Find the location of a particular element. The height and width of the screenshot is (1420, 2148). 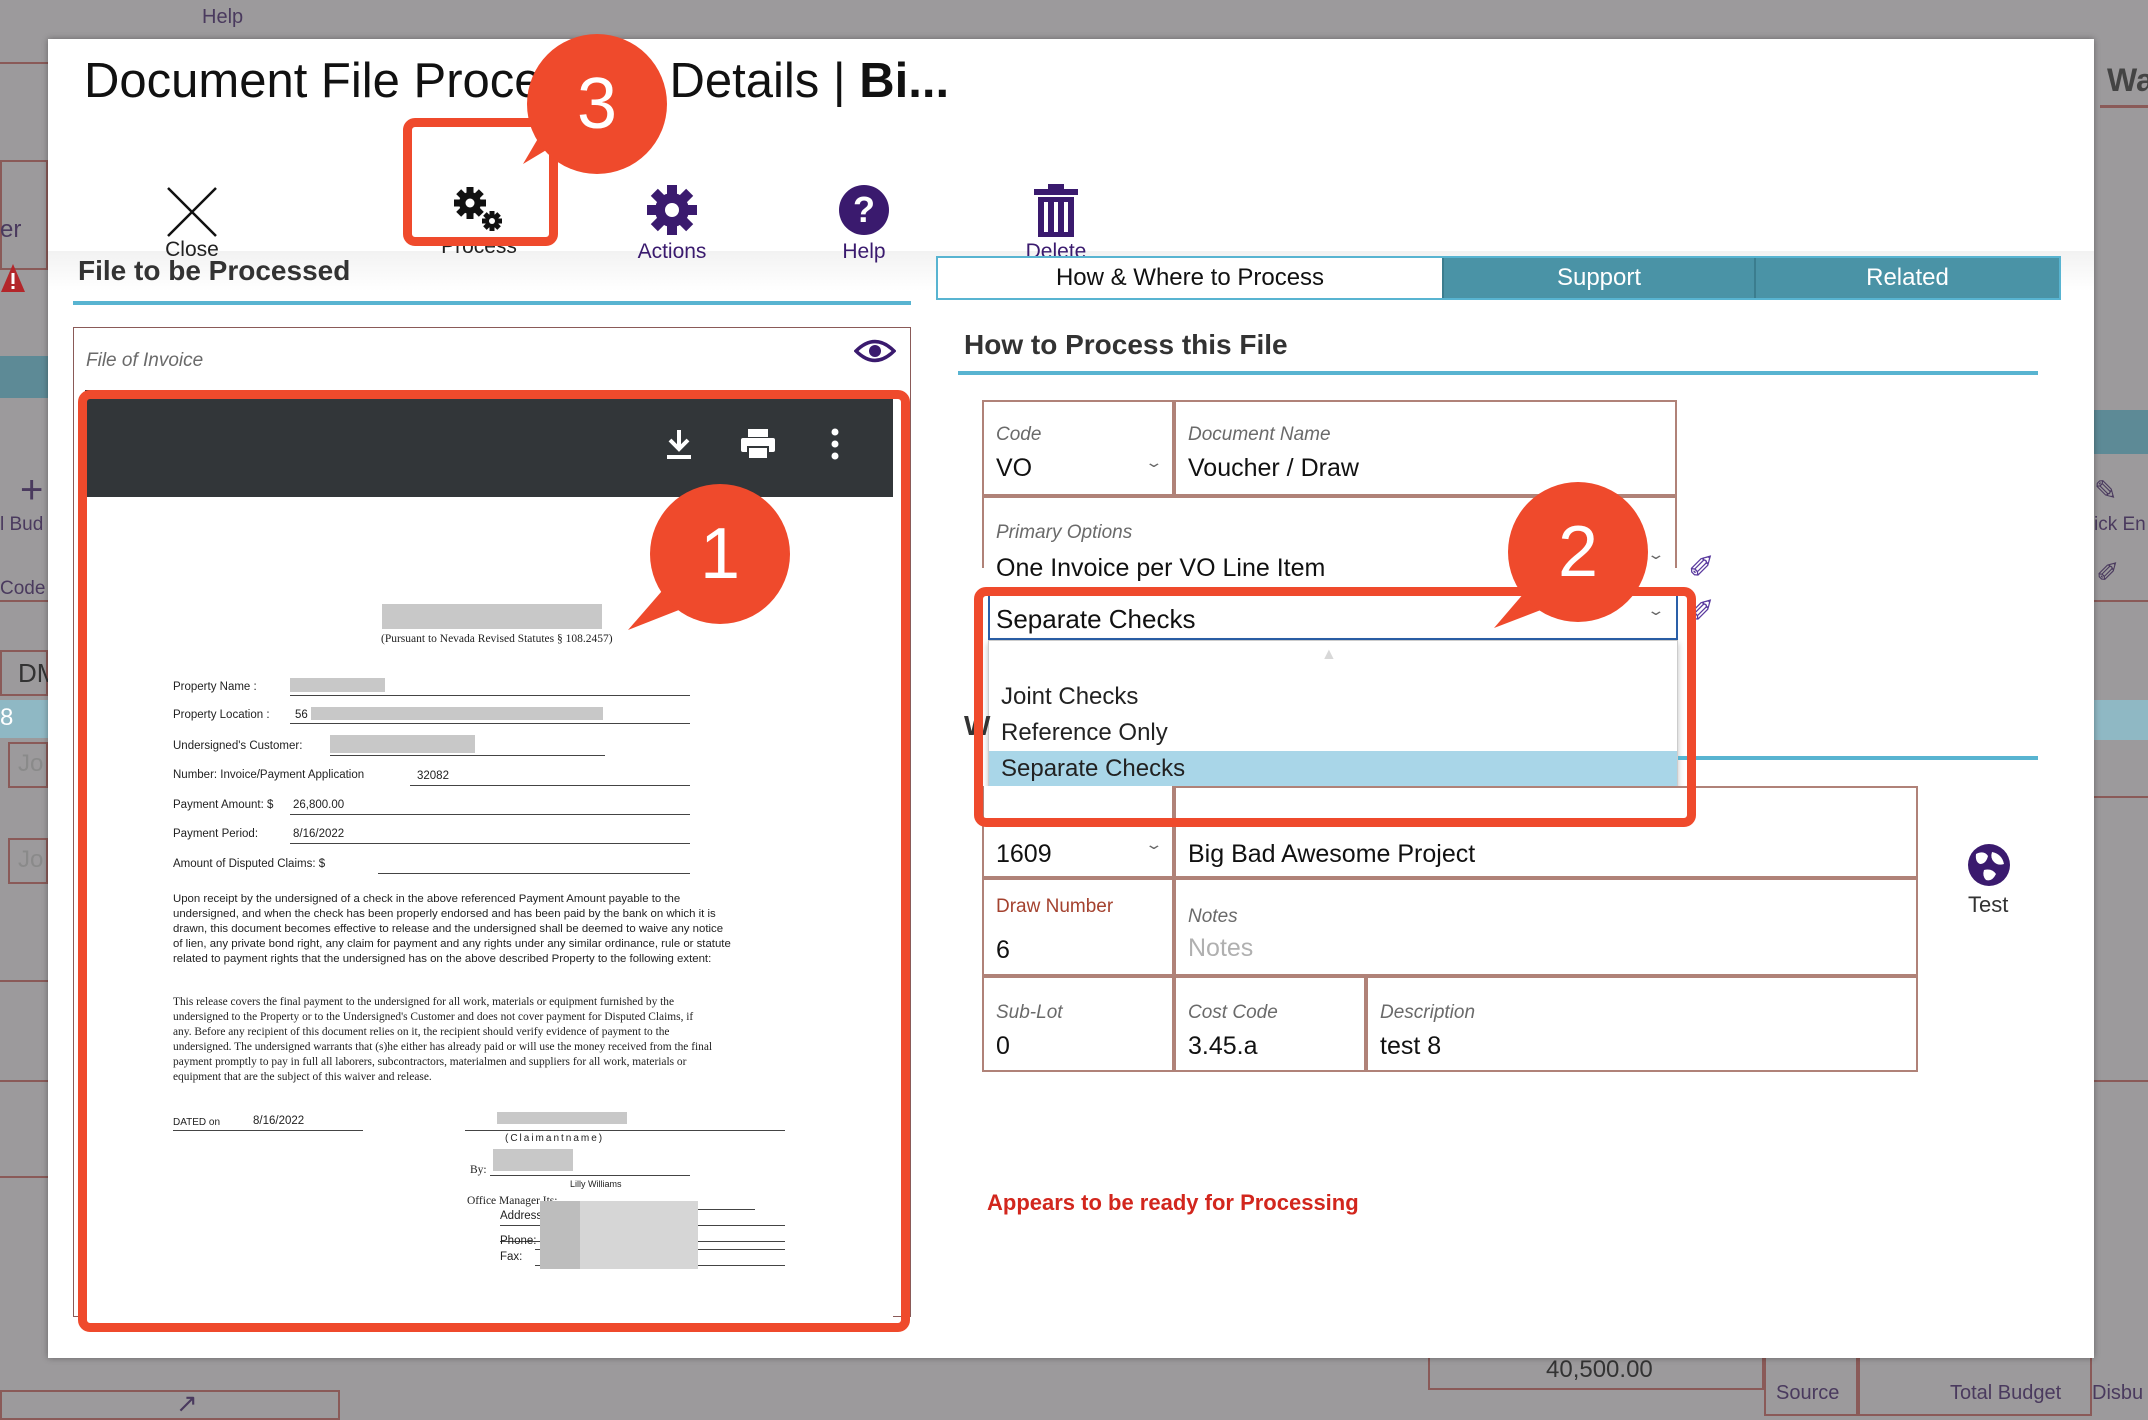

file-section-title: File to be Processed is located at coordinates (214, 270).